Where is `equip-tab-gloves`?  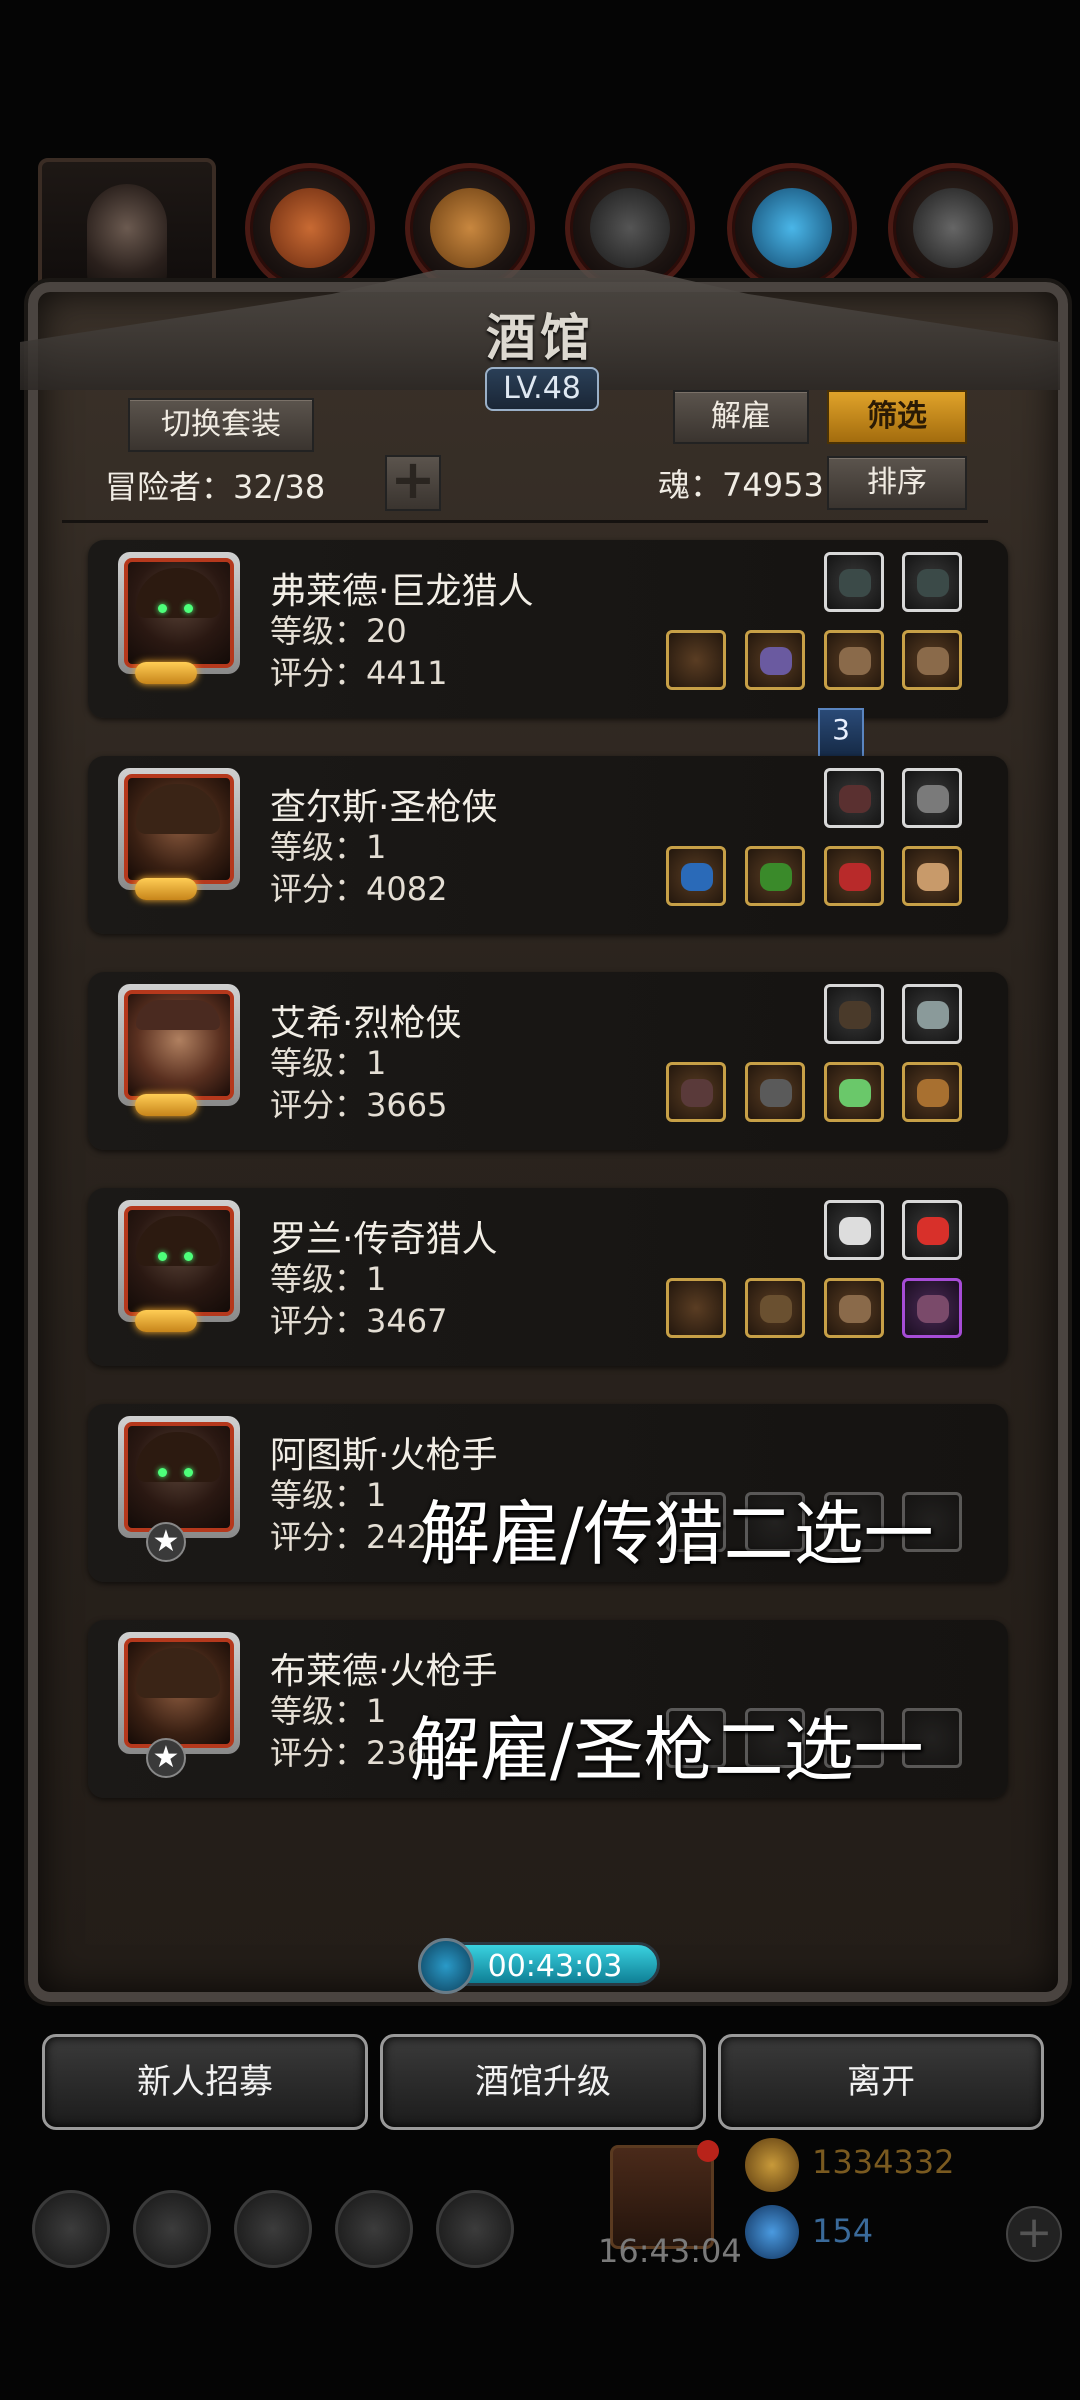 equip-tab-gloves is located at coordinates (792, 228).